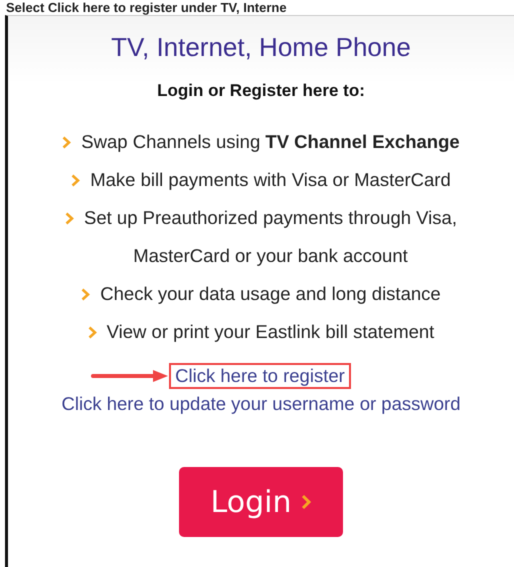 This screenshot has height=567, width=514. Describe the element at coordinates (270, 142) in the screenshot. I see `feature-text: Swap Channels using TV Channel Exchange` at that location.